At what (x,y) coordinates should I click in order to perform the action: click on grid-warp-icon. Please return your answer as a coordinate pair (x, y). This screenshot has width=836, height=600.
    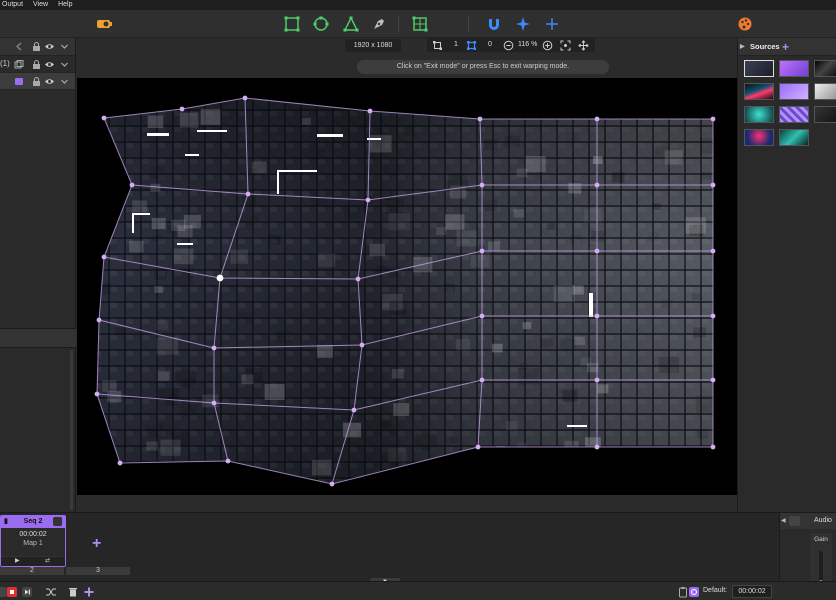
    Looking at the image, I should click on (420, 24).